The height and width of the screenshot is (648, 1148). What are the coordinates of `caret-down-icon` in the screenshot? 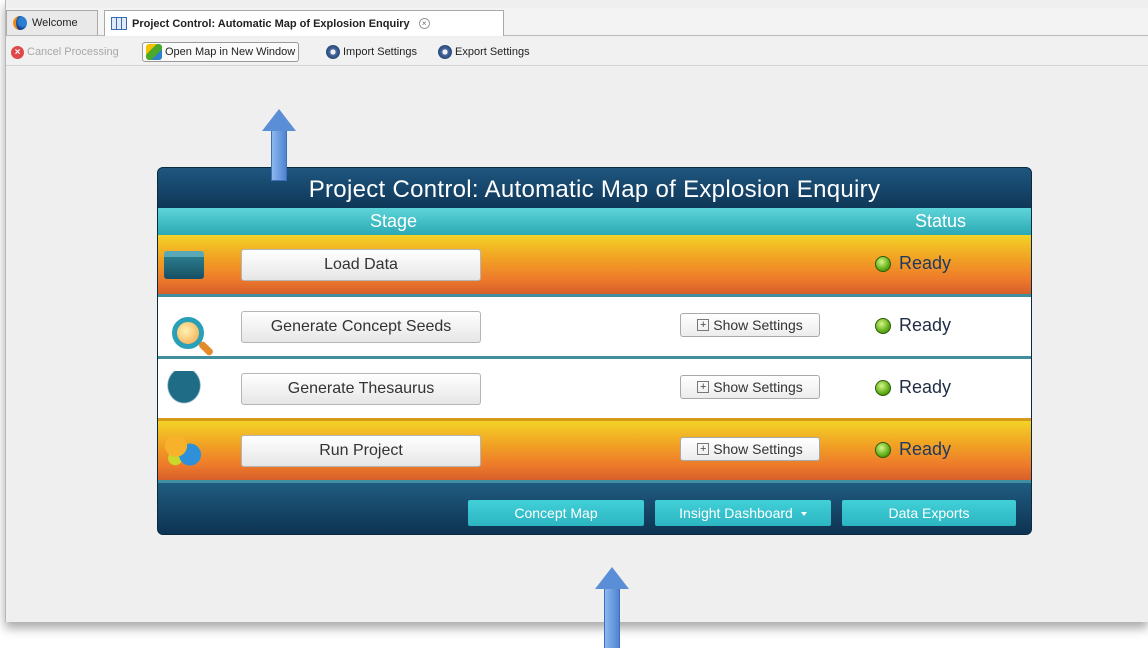 It's located at (803, 514).